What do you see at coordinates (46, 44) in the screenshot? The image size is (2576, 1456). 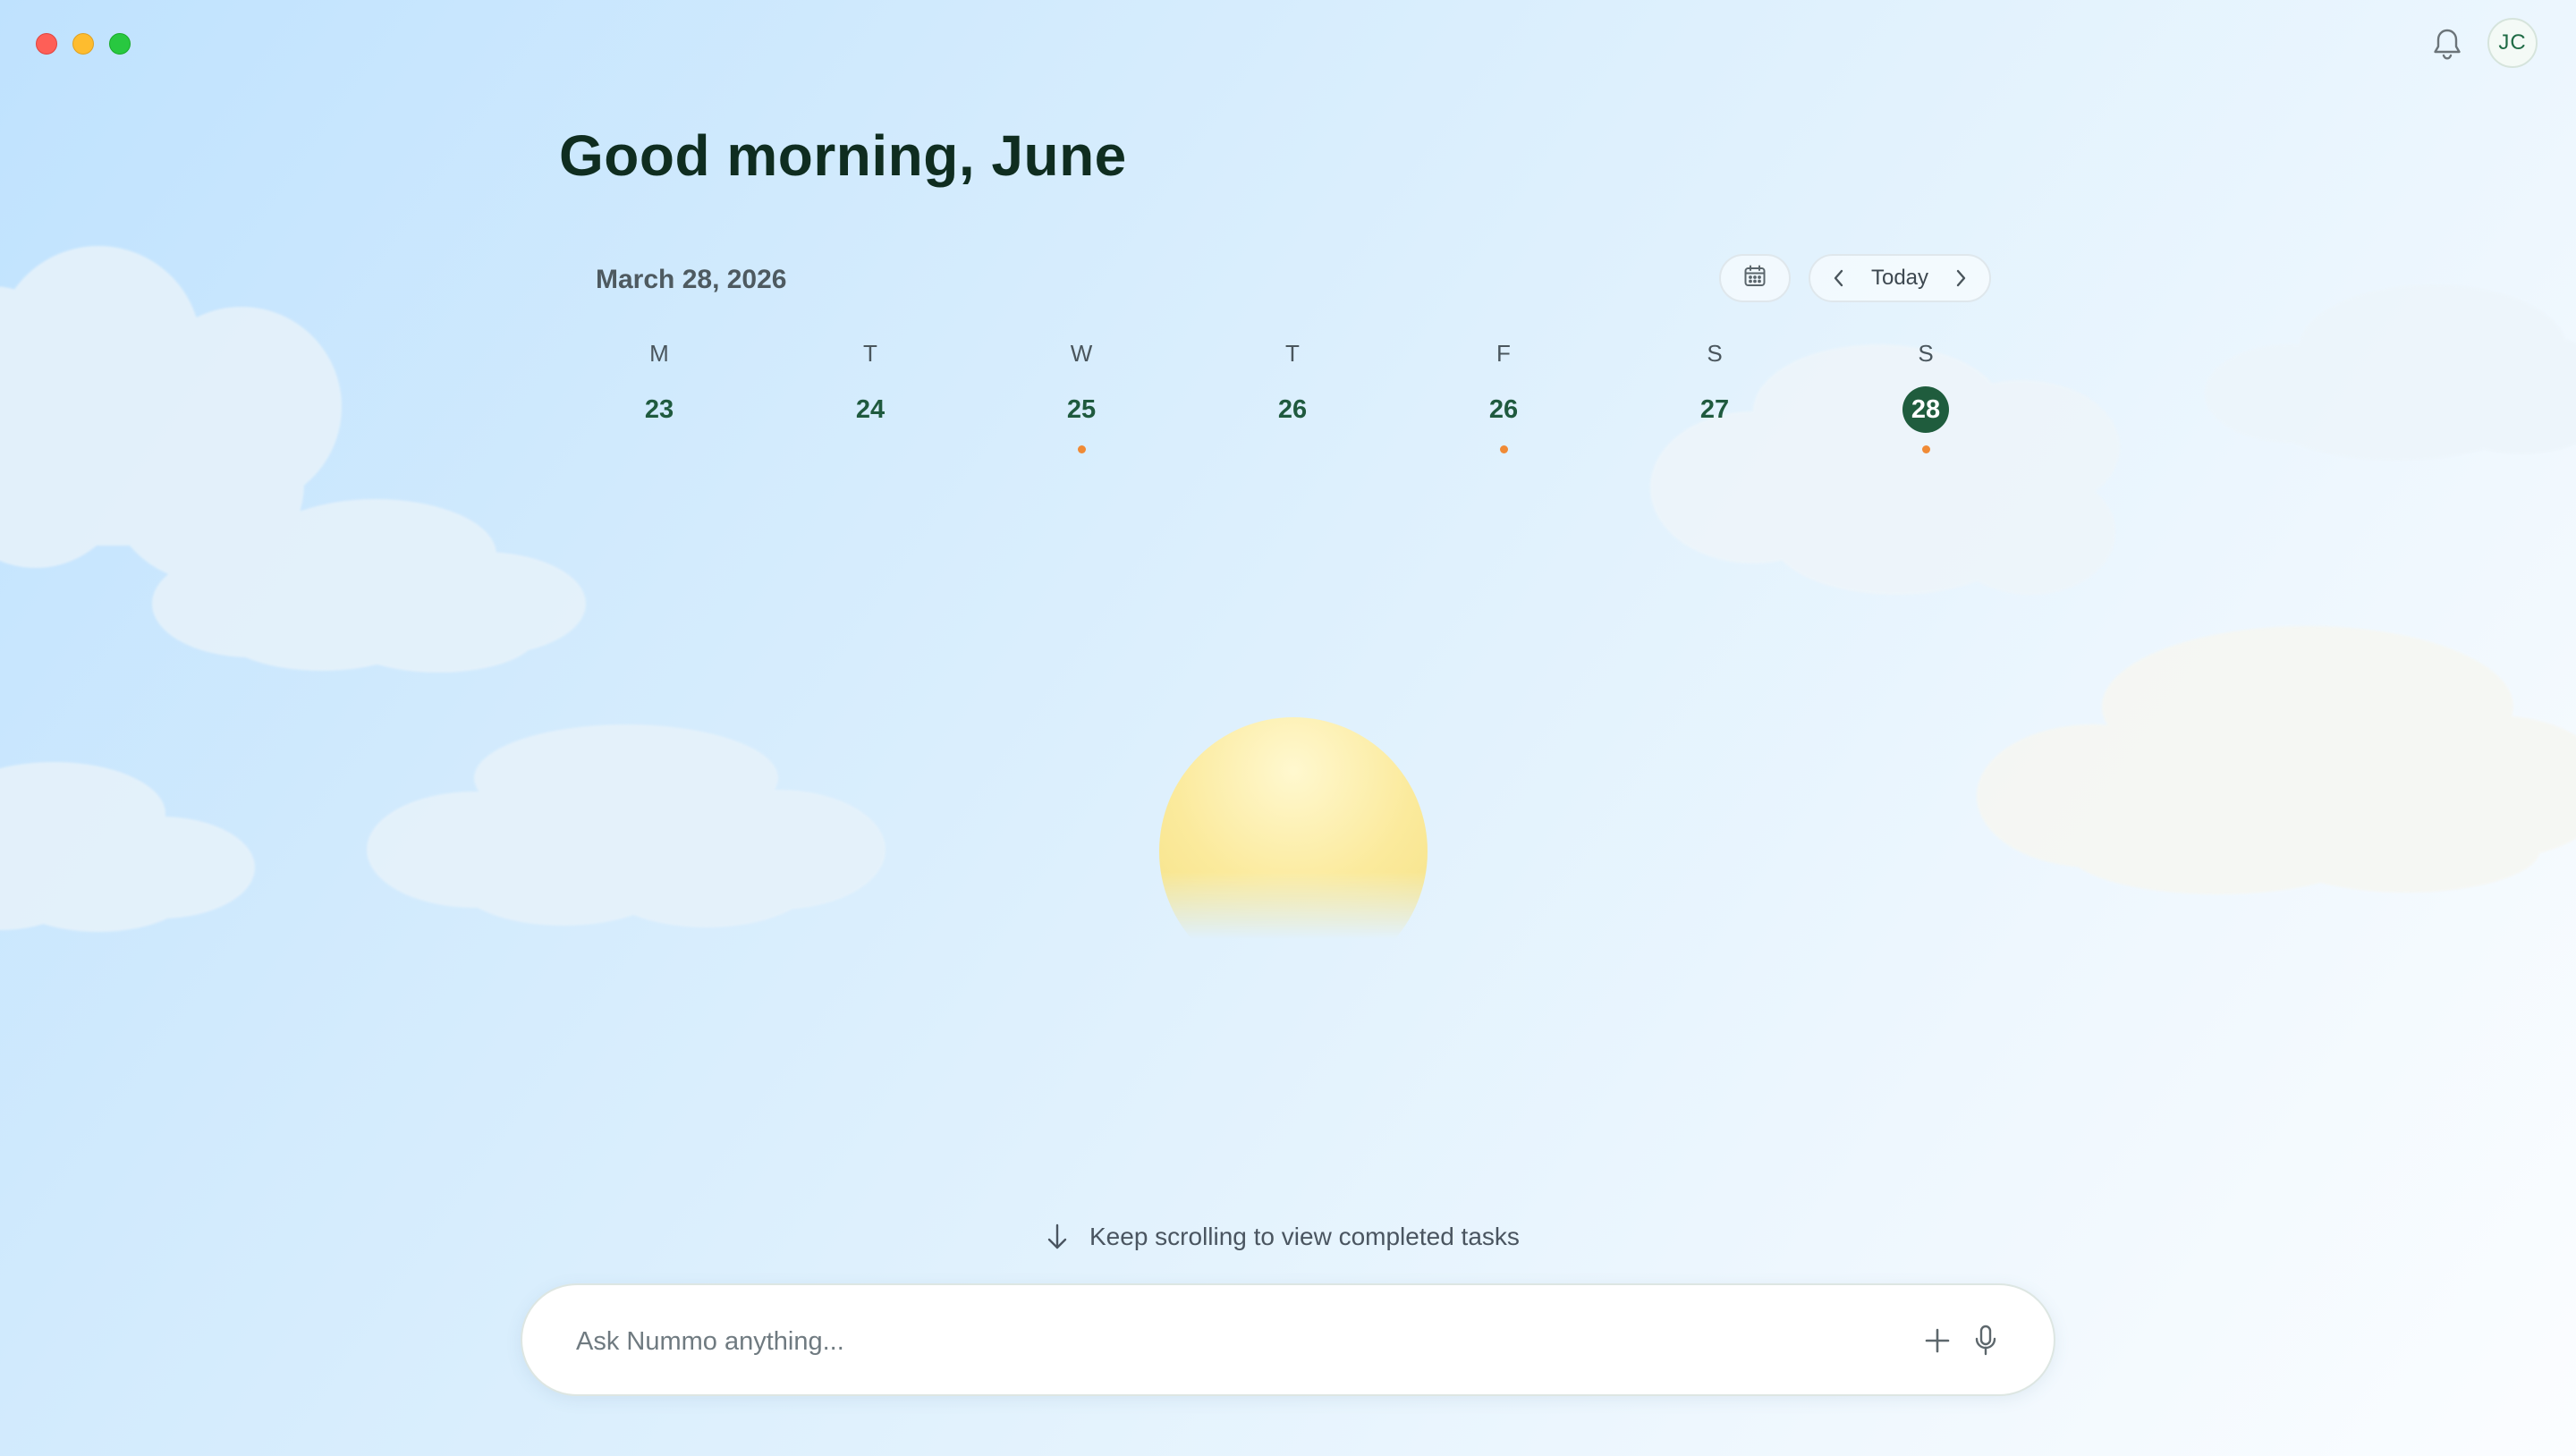 I see `window-close-button` at bounding box center [46, 44].